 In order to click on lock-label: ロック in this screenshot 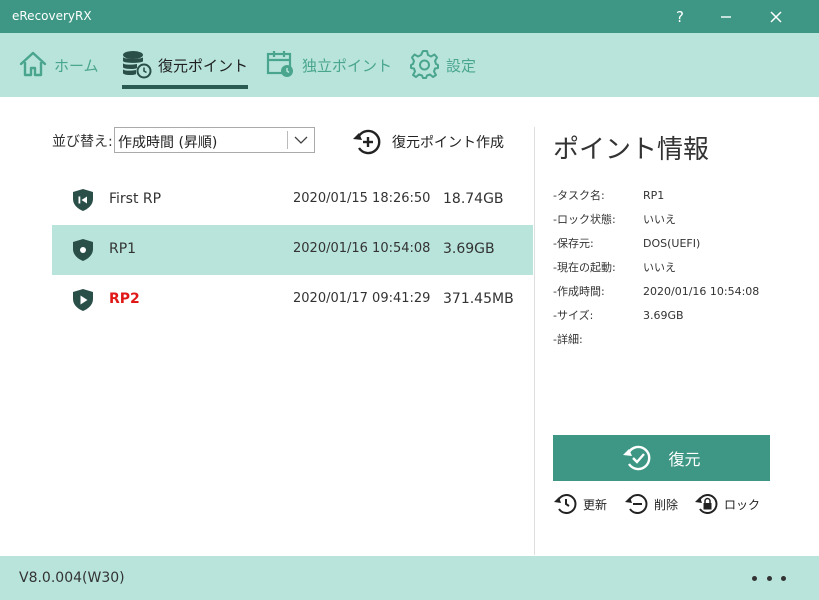, I will do `click(742, 504)`.